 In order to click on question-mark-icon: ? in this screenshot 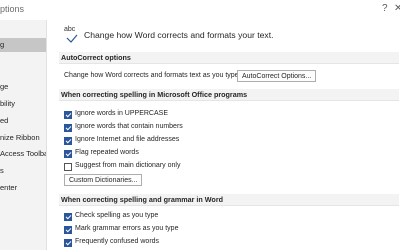, I will do `click(385, 8)`.